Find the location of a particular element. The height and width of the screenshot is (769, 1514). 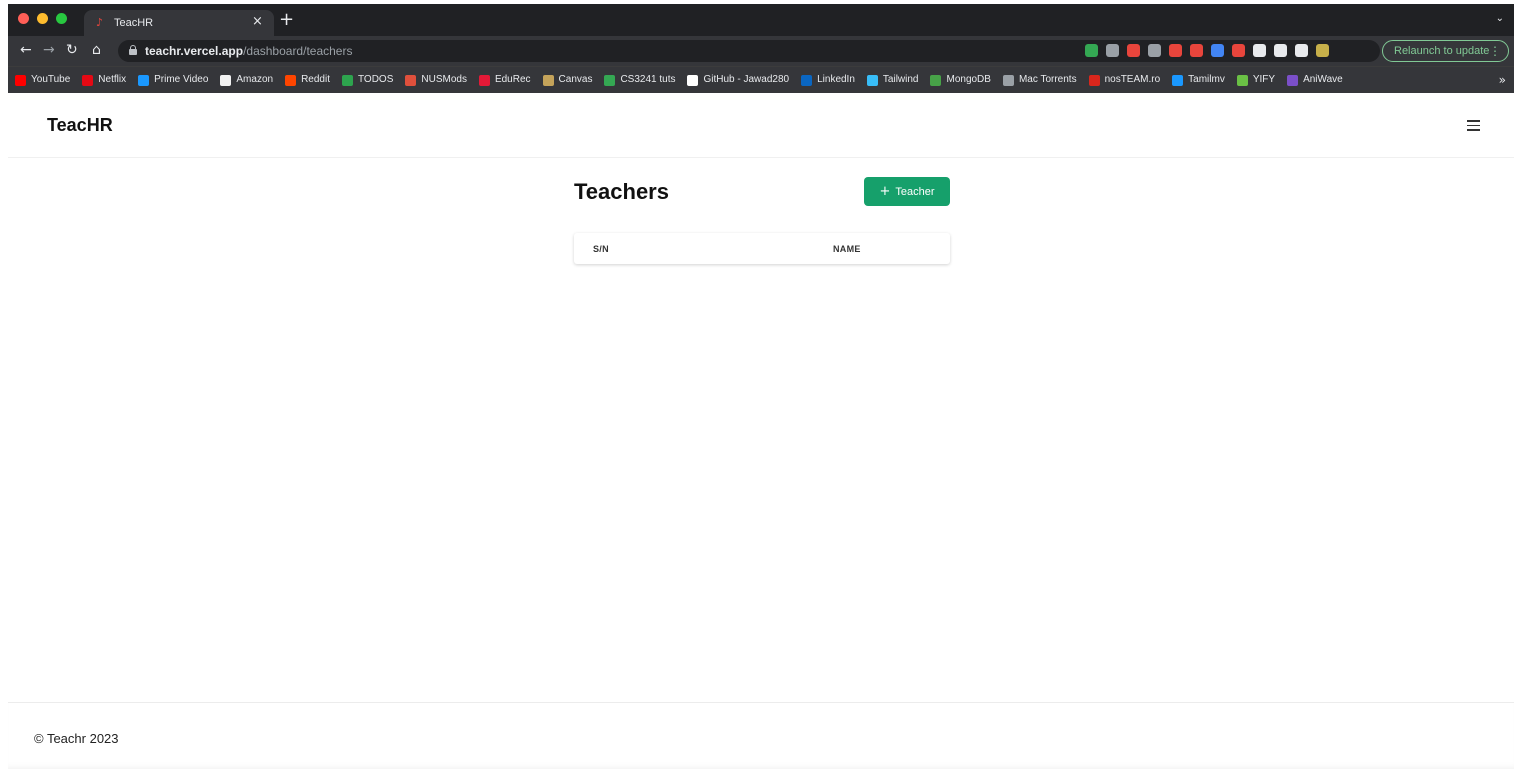

bookmark-item: Netflix is located at coordinates (104, 80).